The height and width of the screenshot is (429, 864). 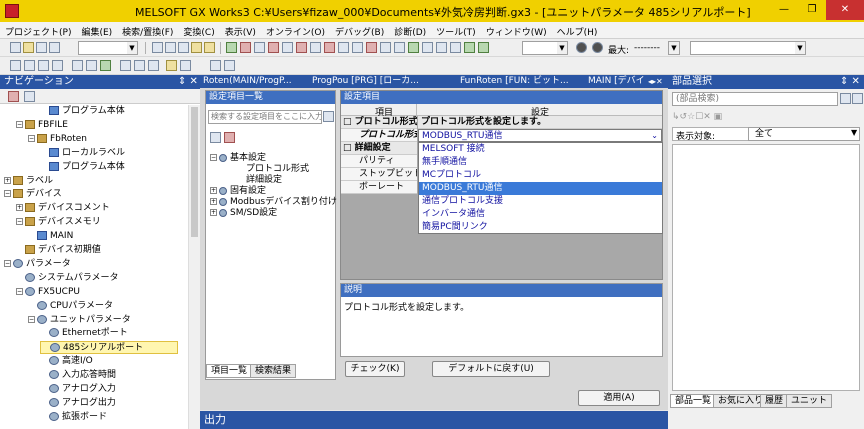 What do you see at coordinates (84, 333) in the screenshot?
I see `nav-item: Ethernetポート` at bounding box center [84, 333].